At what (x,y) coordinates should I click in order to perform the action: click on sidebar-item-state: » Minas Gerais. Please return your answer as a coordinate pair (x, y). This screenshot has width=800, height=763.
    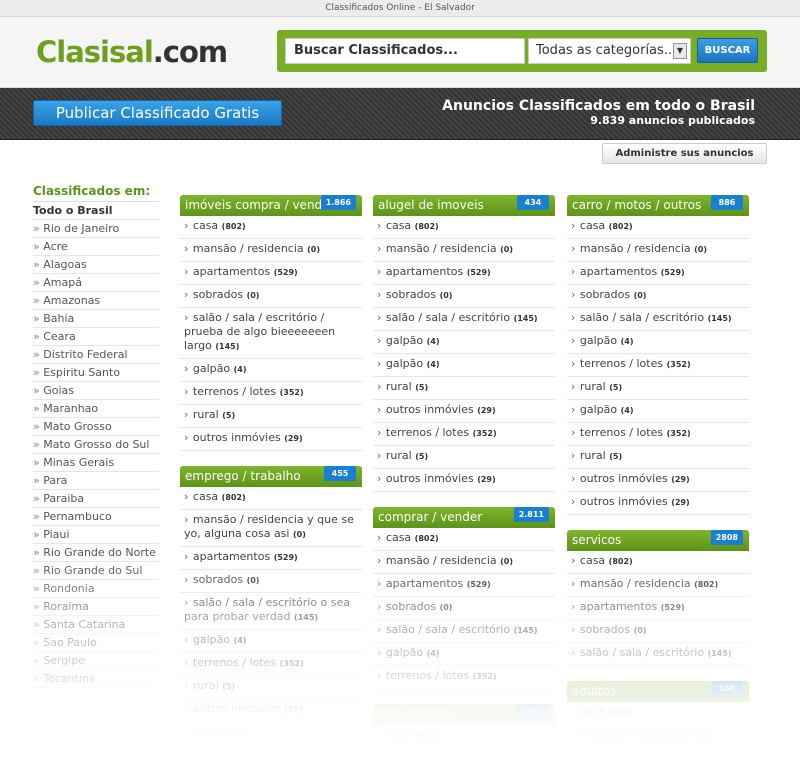
    Looking at the image, I should click on (96, 463).